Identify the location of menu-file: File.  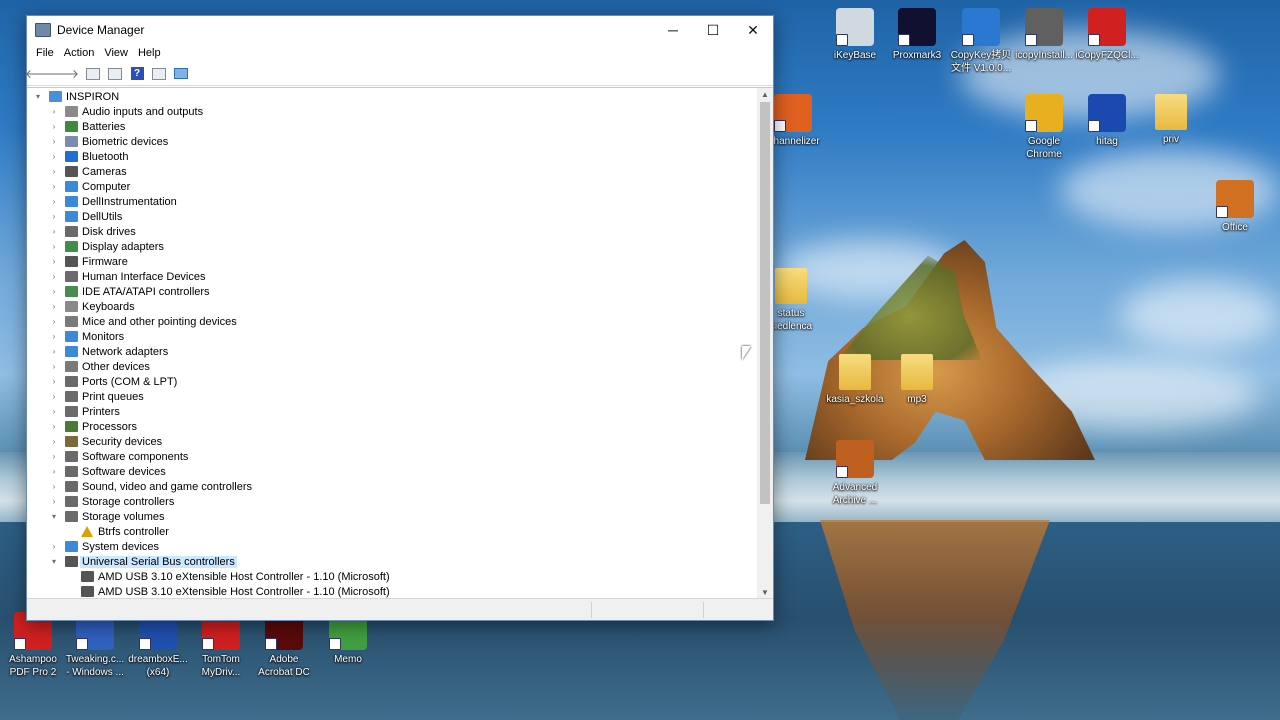
(45, 53).